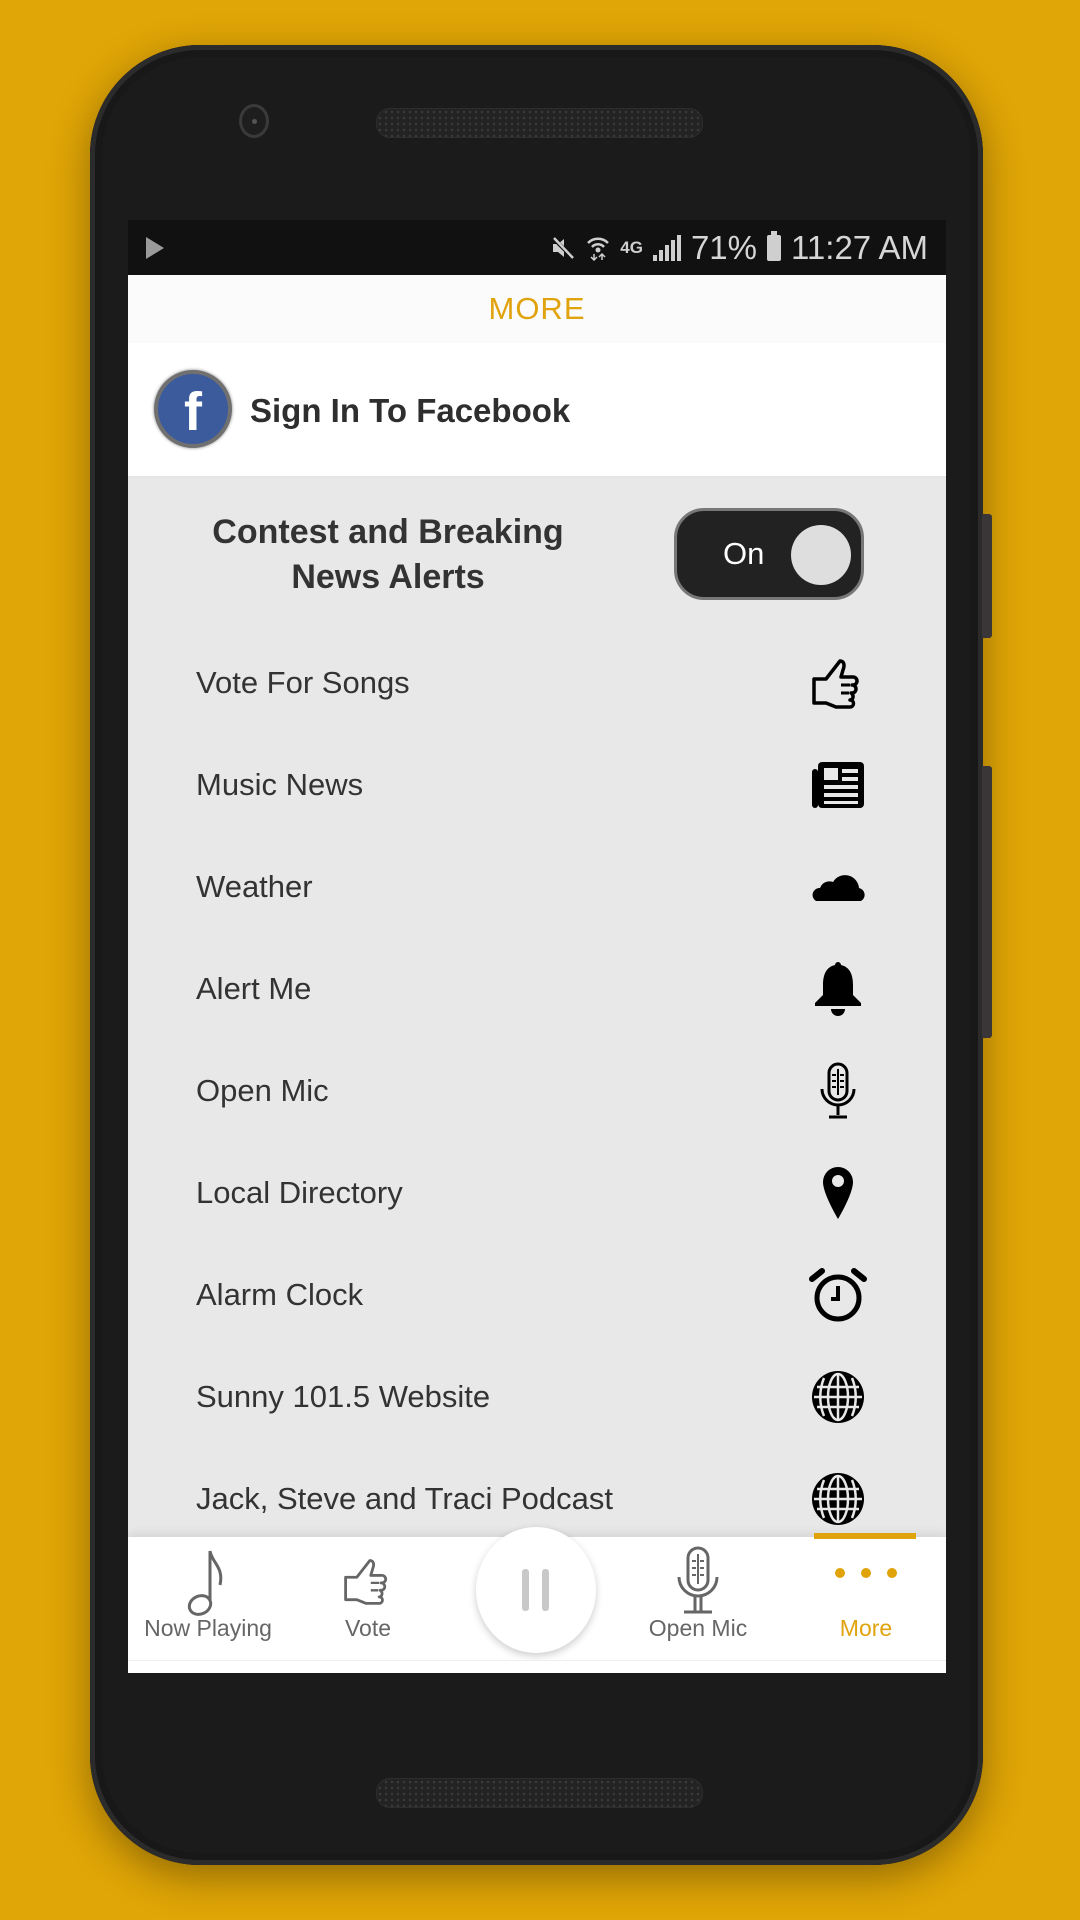 This screenshot has height=1920, width=1080. Describe the element at coordinates (155, 248) in the screenshot. I see `play-icon` at that location.